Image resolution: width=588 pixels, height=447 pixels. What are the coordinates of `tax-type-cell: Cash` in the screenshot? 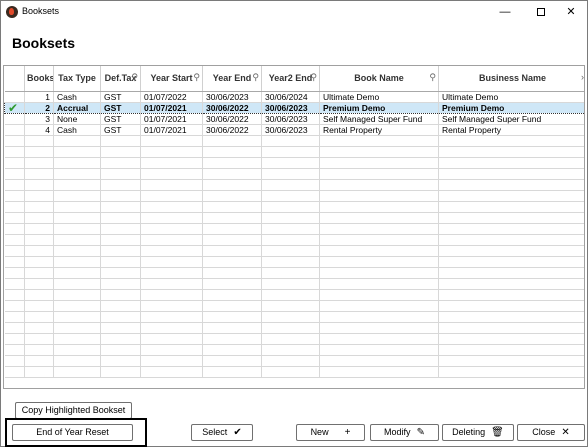 It's located at (77, 130).